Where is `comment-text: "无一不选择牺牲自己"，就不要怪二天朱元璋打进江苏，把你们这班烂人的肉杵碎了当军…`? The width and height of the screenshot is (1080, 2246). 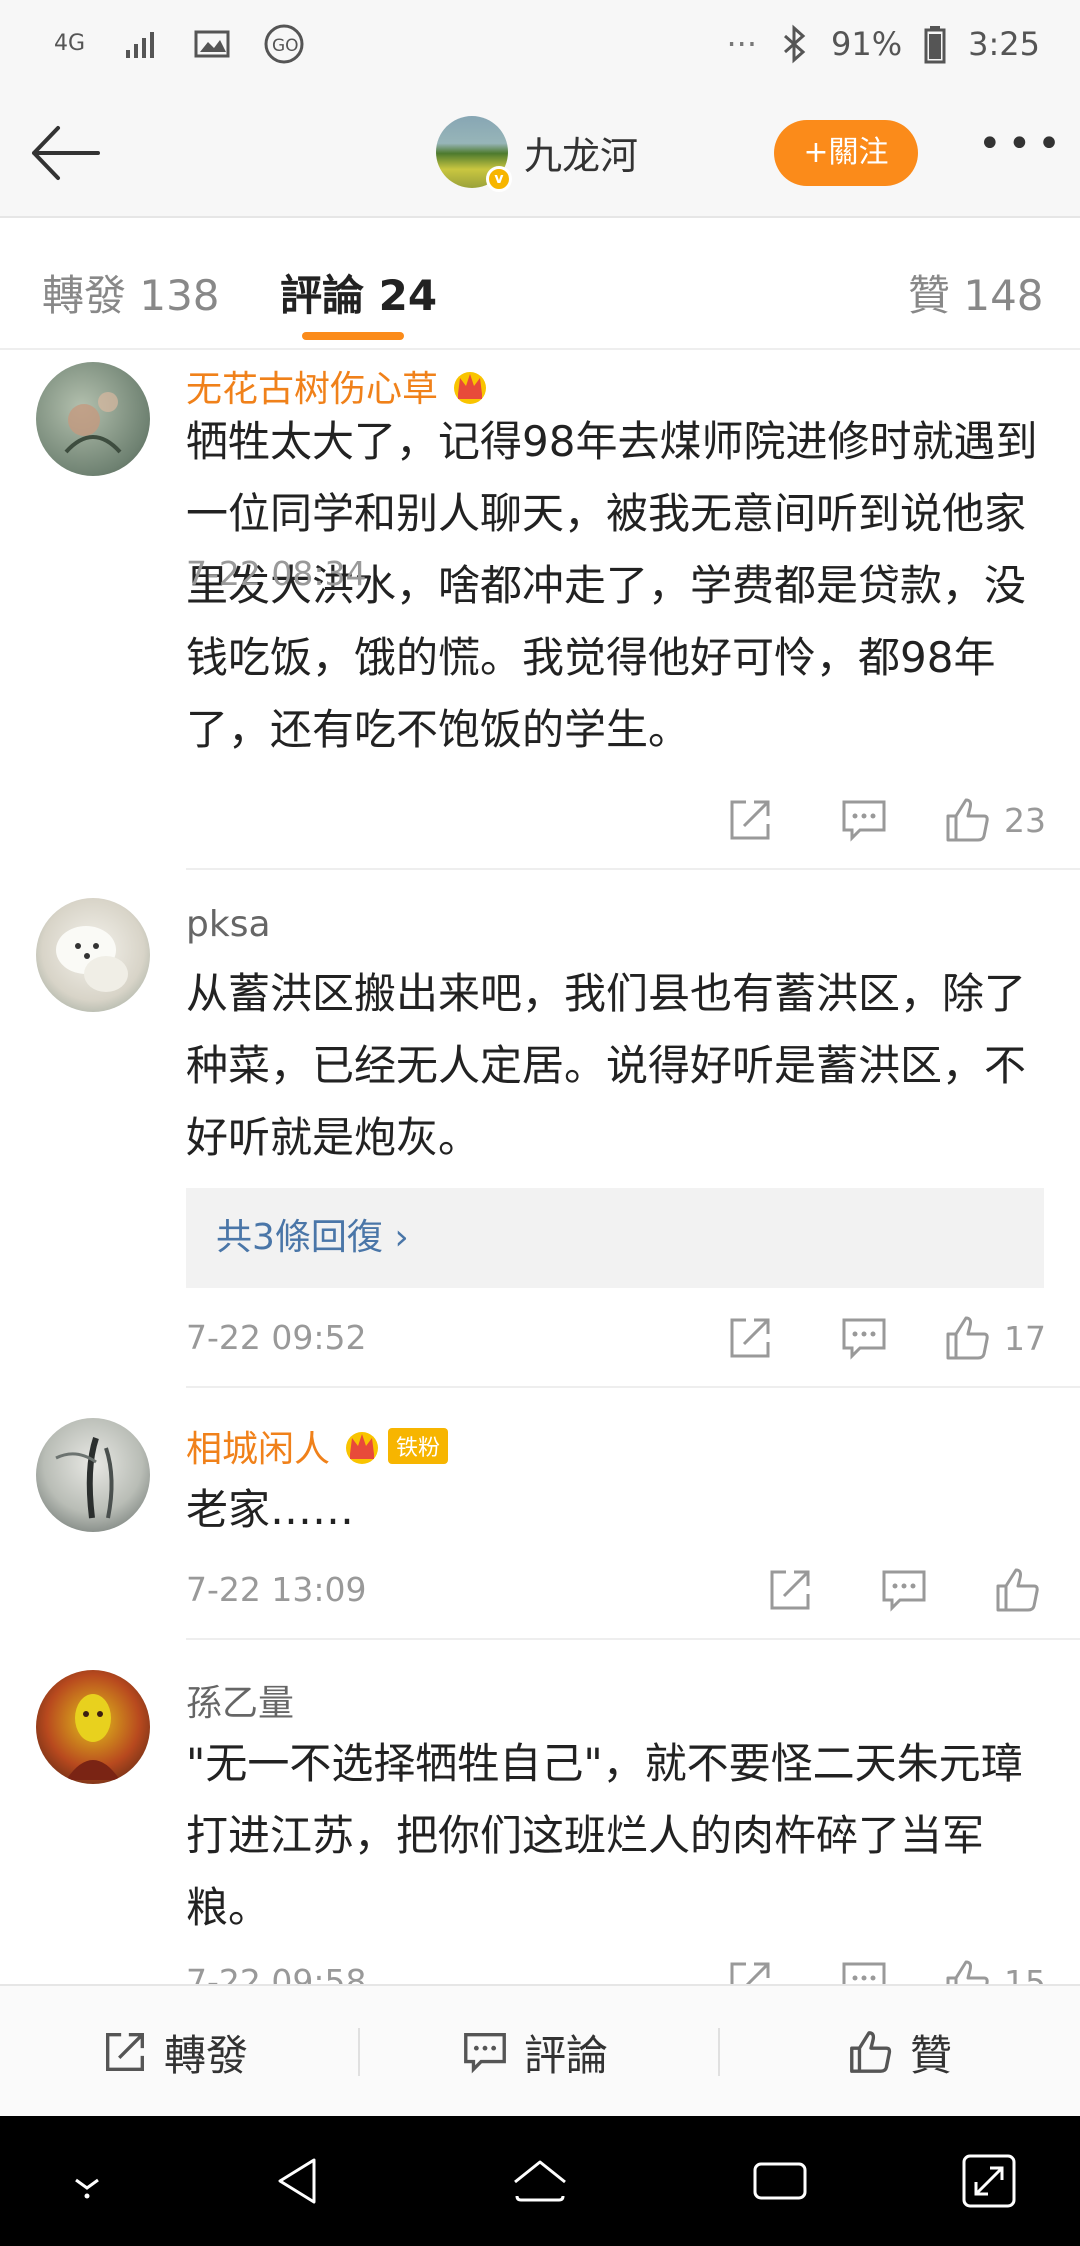 comment-text: "无一不选择牺牲自己"，就不要怪二天朱元璋打进江苏，把你们这班烂人的肉杵碎了当军… is located at coordinates (604, 1835).